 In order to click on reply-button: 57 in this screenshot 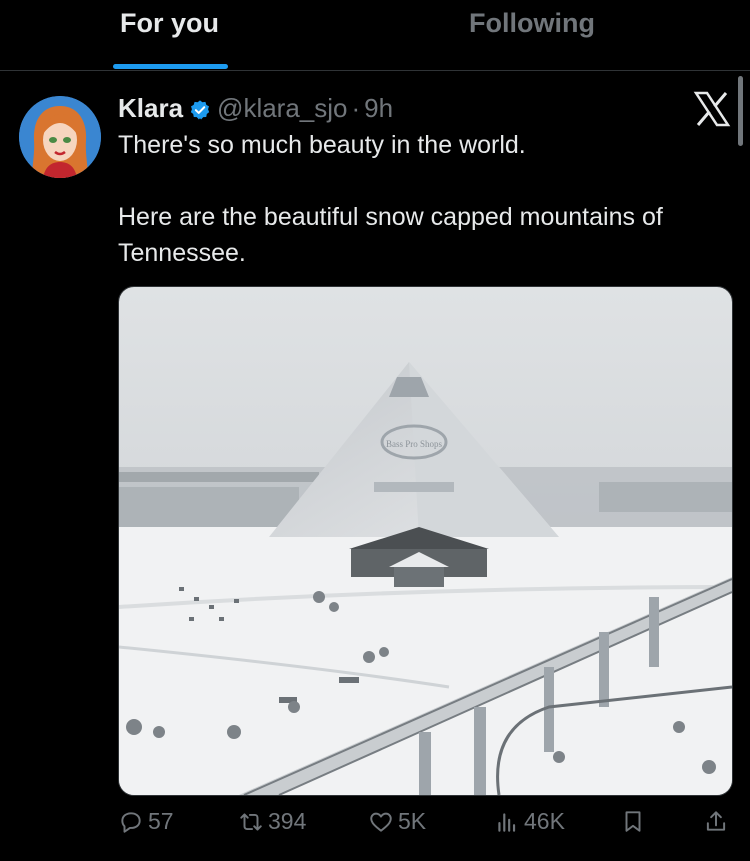, I will do `click(146, 821)`.